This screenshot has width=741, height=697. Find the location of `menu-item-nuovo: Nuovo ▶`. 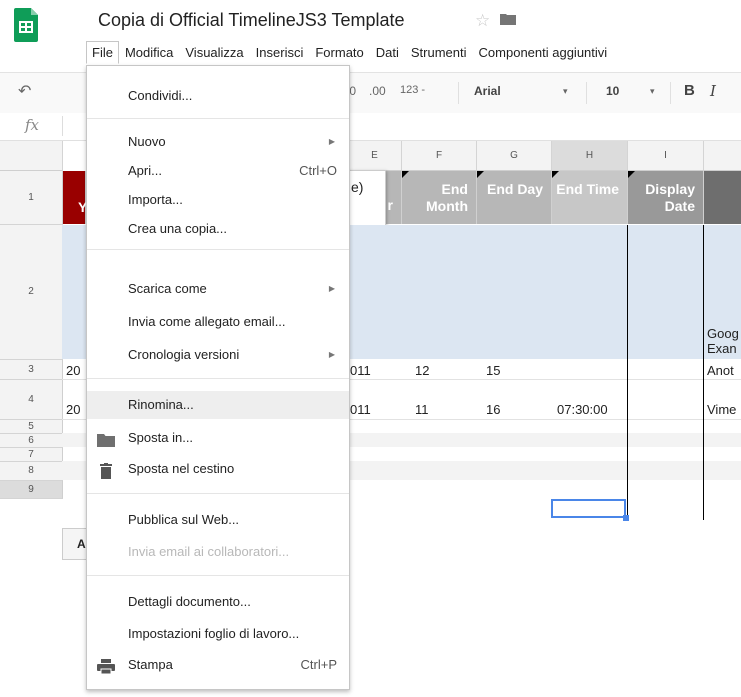

menu-item-nuovo: Nuovo ▶ is located at coordinates (218, 142).